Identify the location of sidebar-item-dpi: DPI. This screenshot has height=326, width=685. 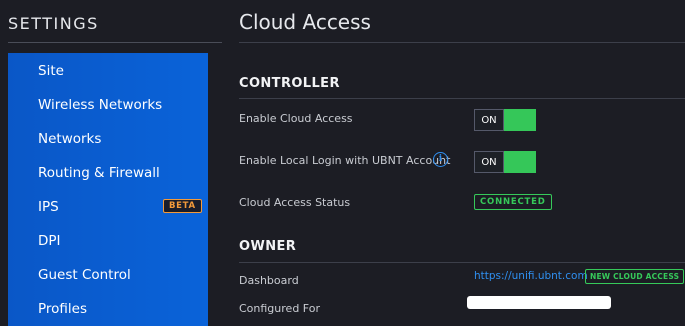
(108, 241).